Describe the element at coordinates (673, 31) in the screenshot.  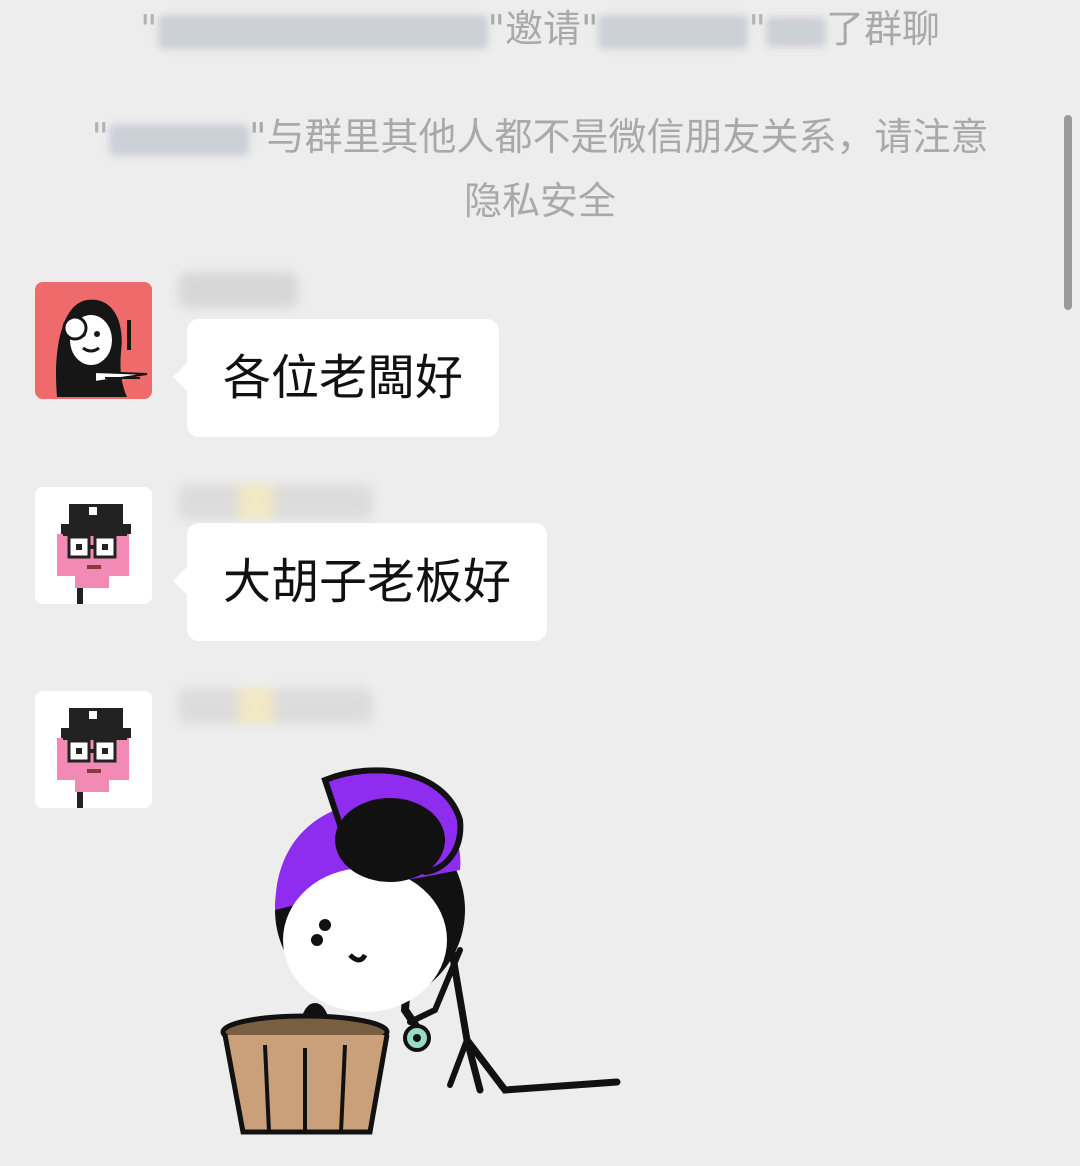
I see `redacted-invitee-name` at that location.